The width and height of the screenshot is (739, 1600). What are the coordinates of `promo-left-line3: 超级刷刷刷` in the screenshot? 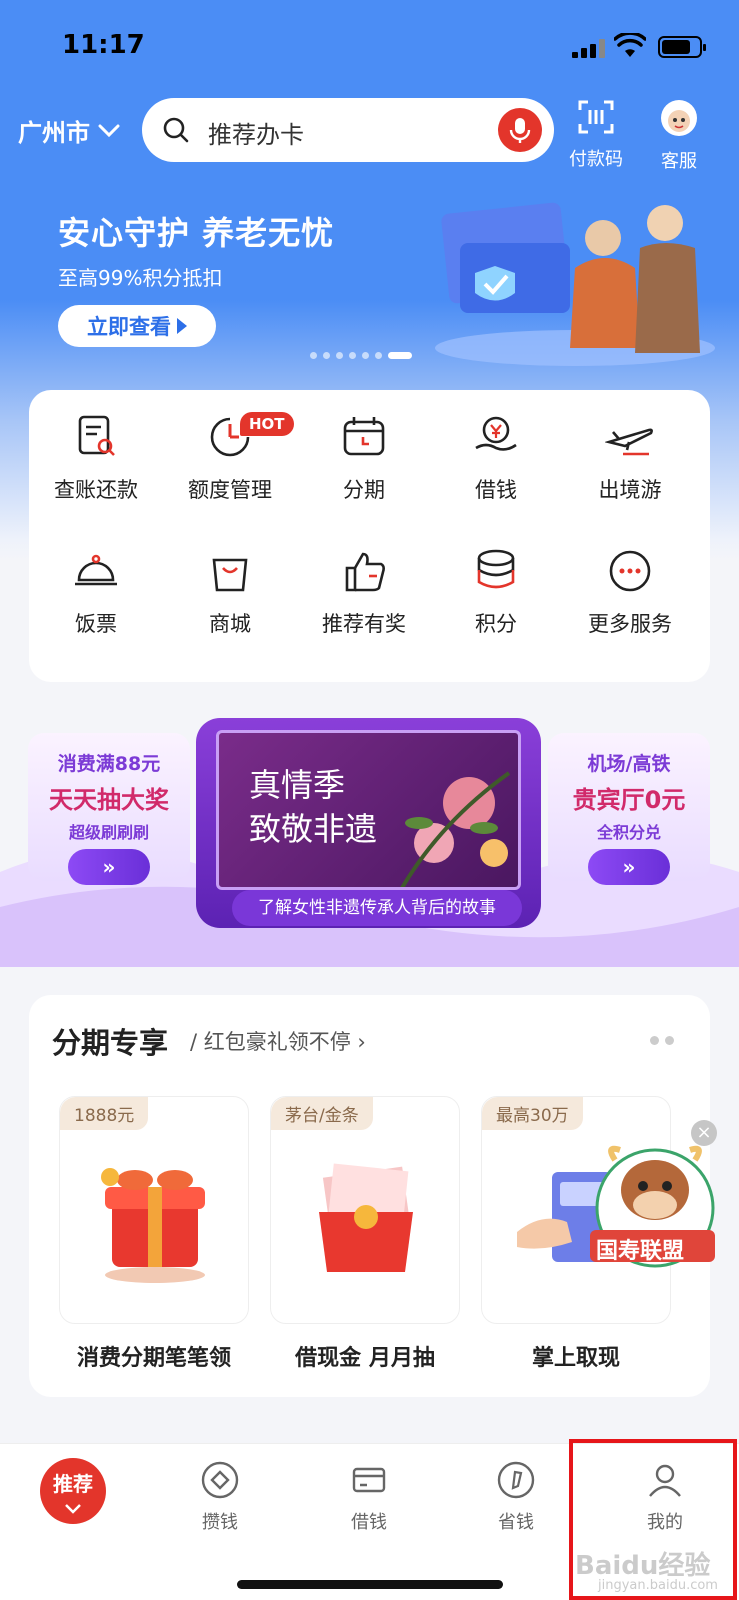 It's located at (108, 832).